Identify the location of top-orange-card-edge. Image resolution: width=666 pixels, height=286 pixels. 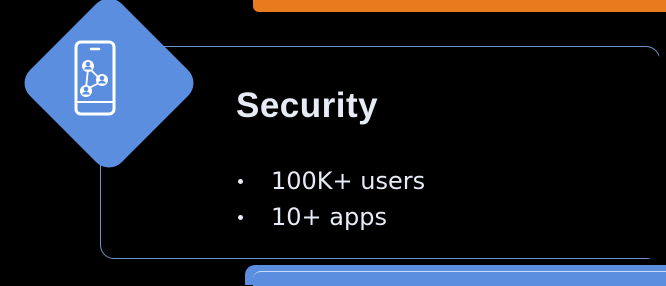
(459, 6).